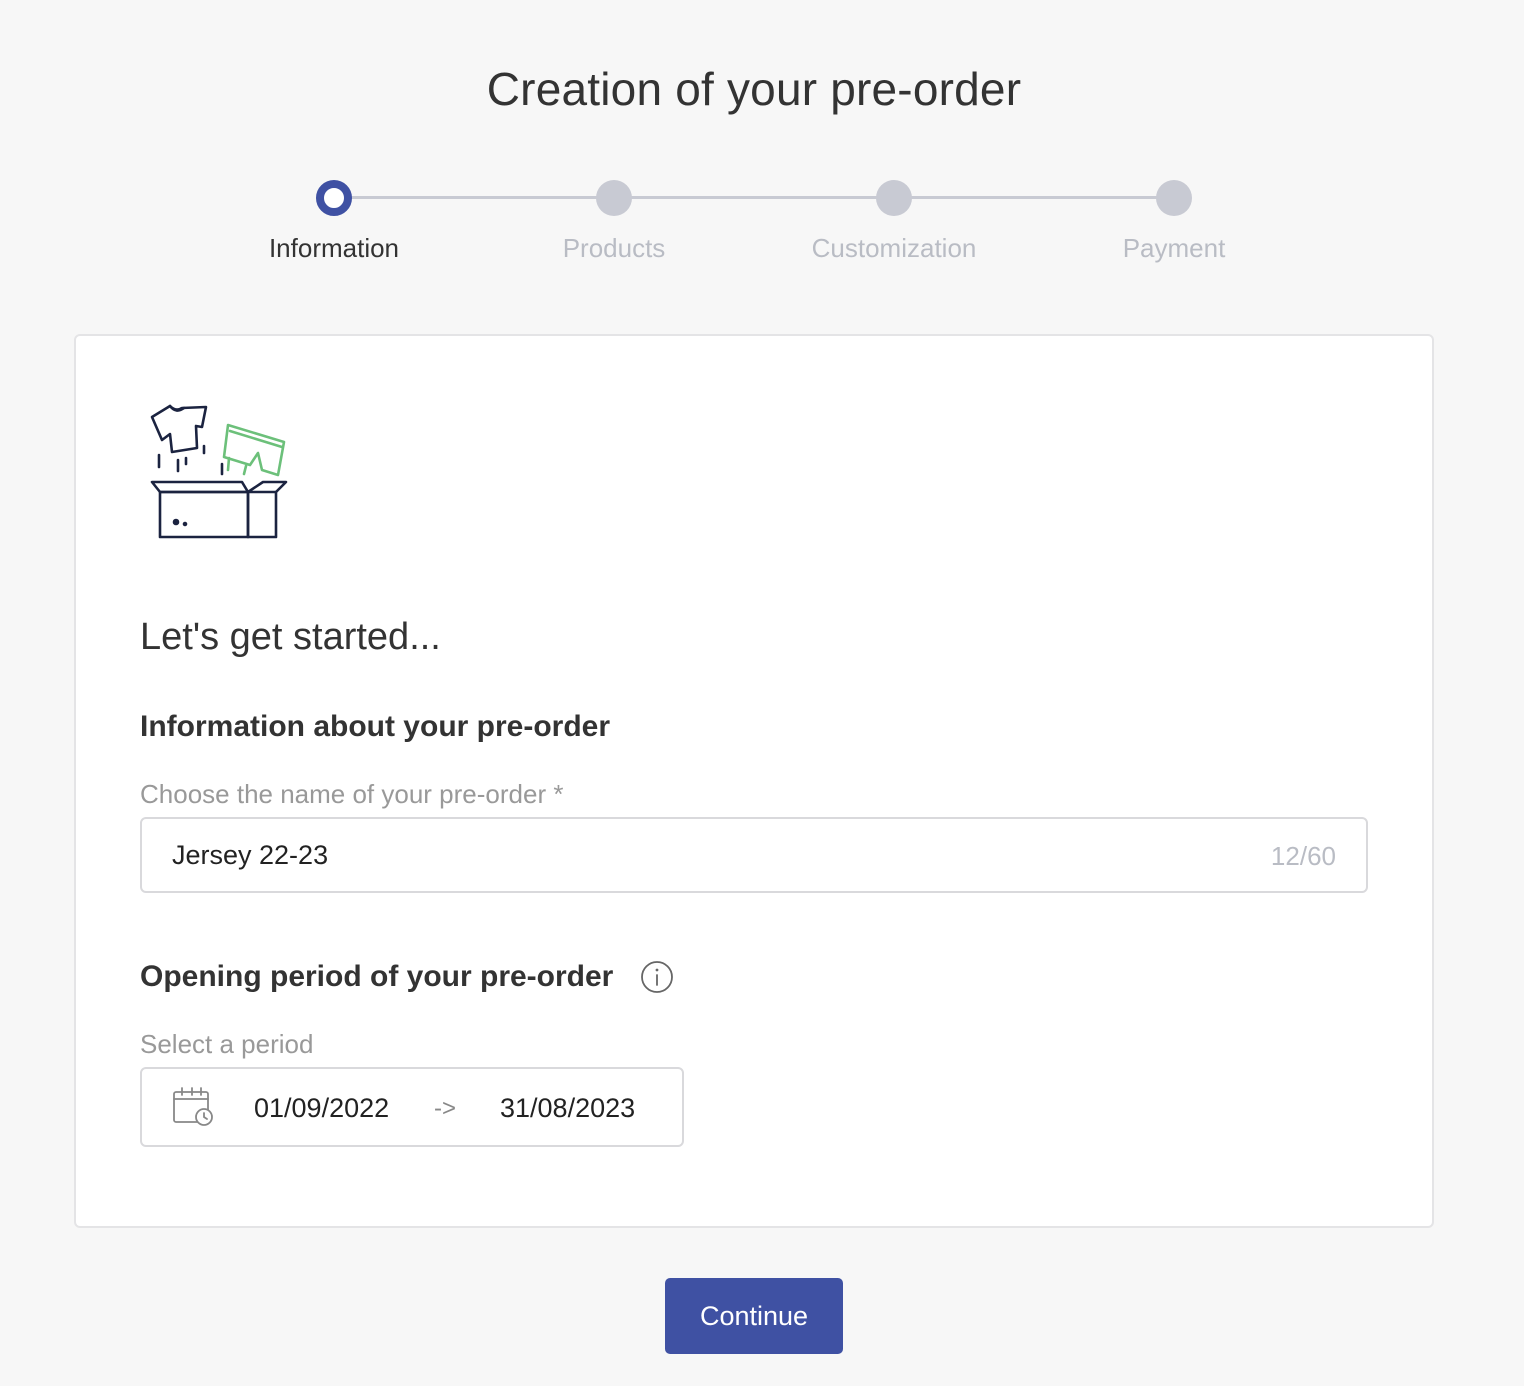 The height and width of the screenshot is (1386, 1524). I want to click on char-counter: 12/60, so click(1303, 856).